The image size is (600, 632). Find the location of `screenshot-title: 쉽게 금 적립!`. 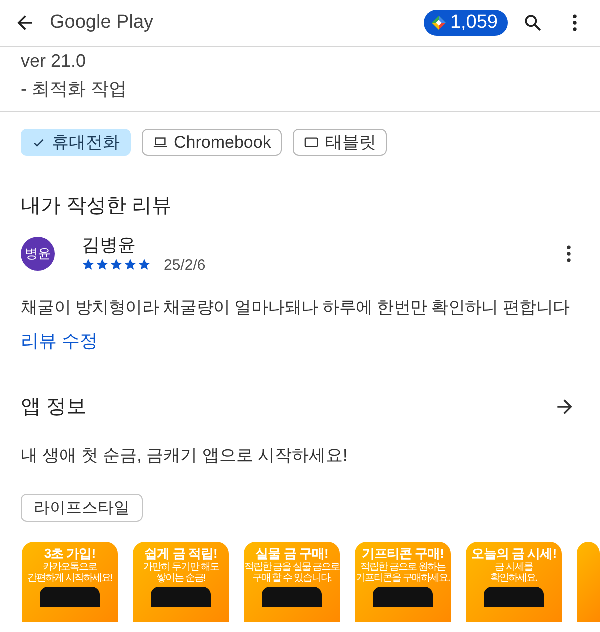

screenshot-title: 쉽게 금 적립! is located at coordinates (181, 554).